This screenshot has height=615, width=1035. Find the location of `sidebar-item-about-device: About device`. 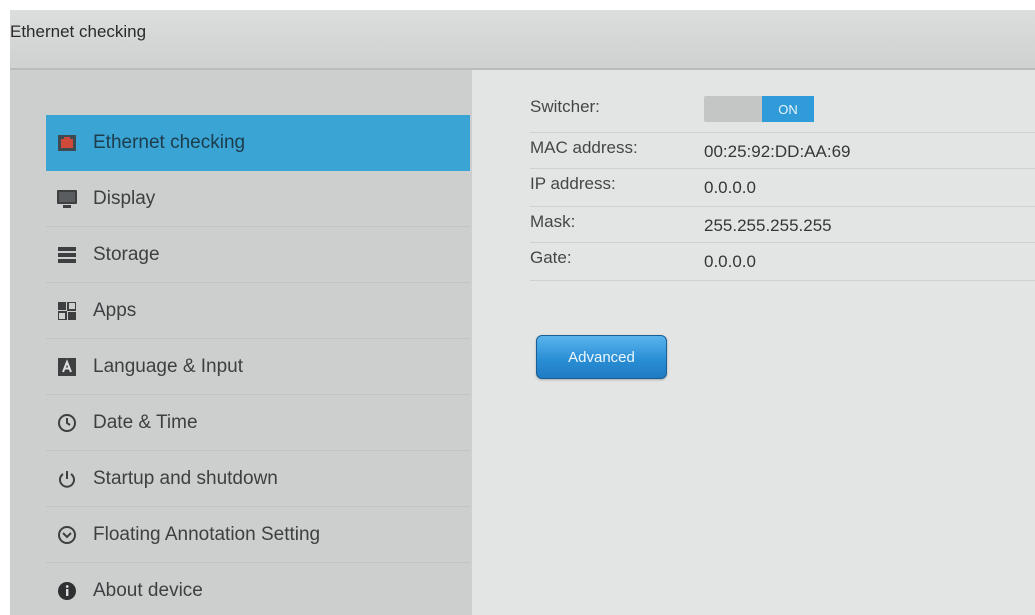

sidebar-item-about-device: About device is located at coordinates (258, 589).